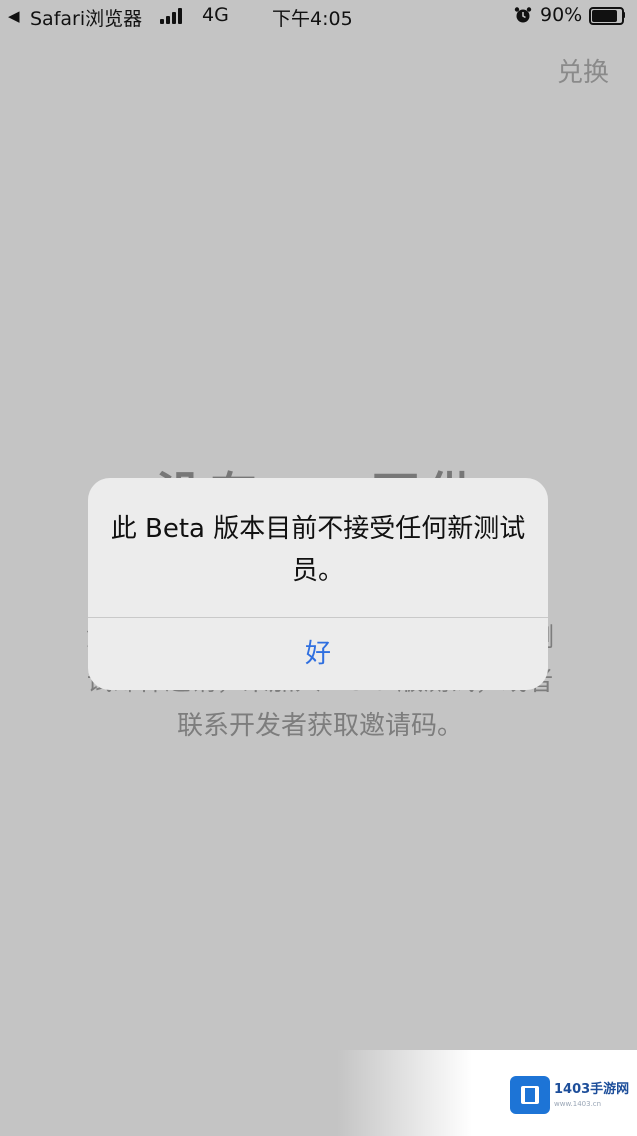  What do you see at coordinates (215, 15) in the screenshot?
I see `network-type: 4G` at bounding box center [215, 15].